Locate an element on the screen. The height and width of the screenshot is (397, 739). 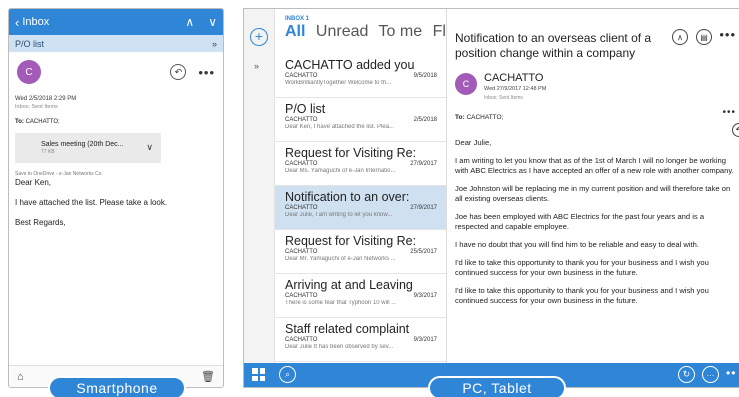
collapse-up-icon: ∧ is located at coordinates (680, 37).